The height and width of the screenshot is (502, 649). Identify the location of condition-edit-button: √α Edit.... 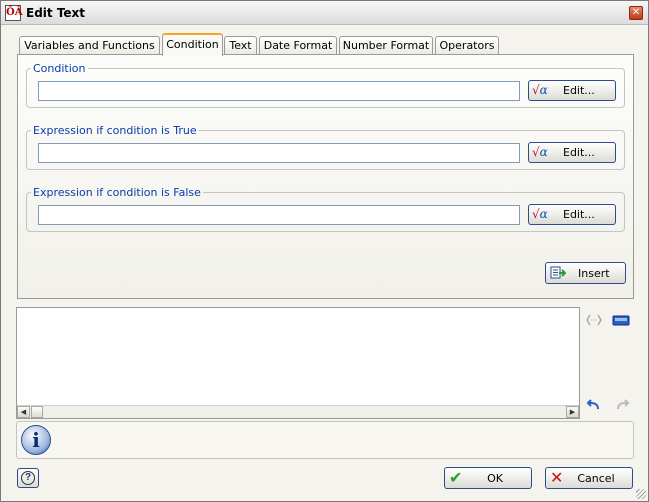
(572, 90).